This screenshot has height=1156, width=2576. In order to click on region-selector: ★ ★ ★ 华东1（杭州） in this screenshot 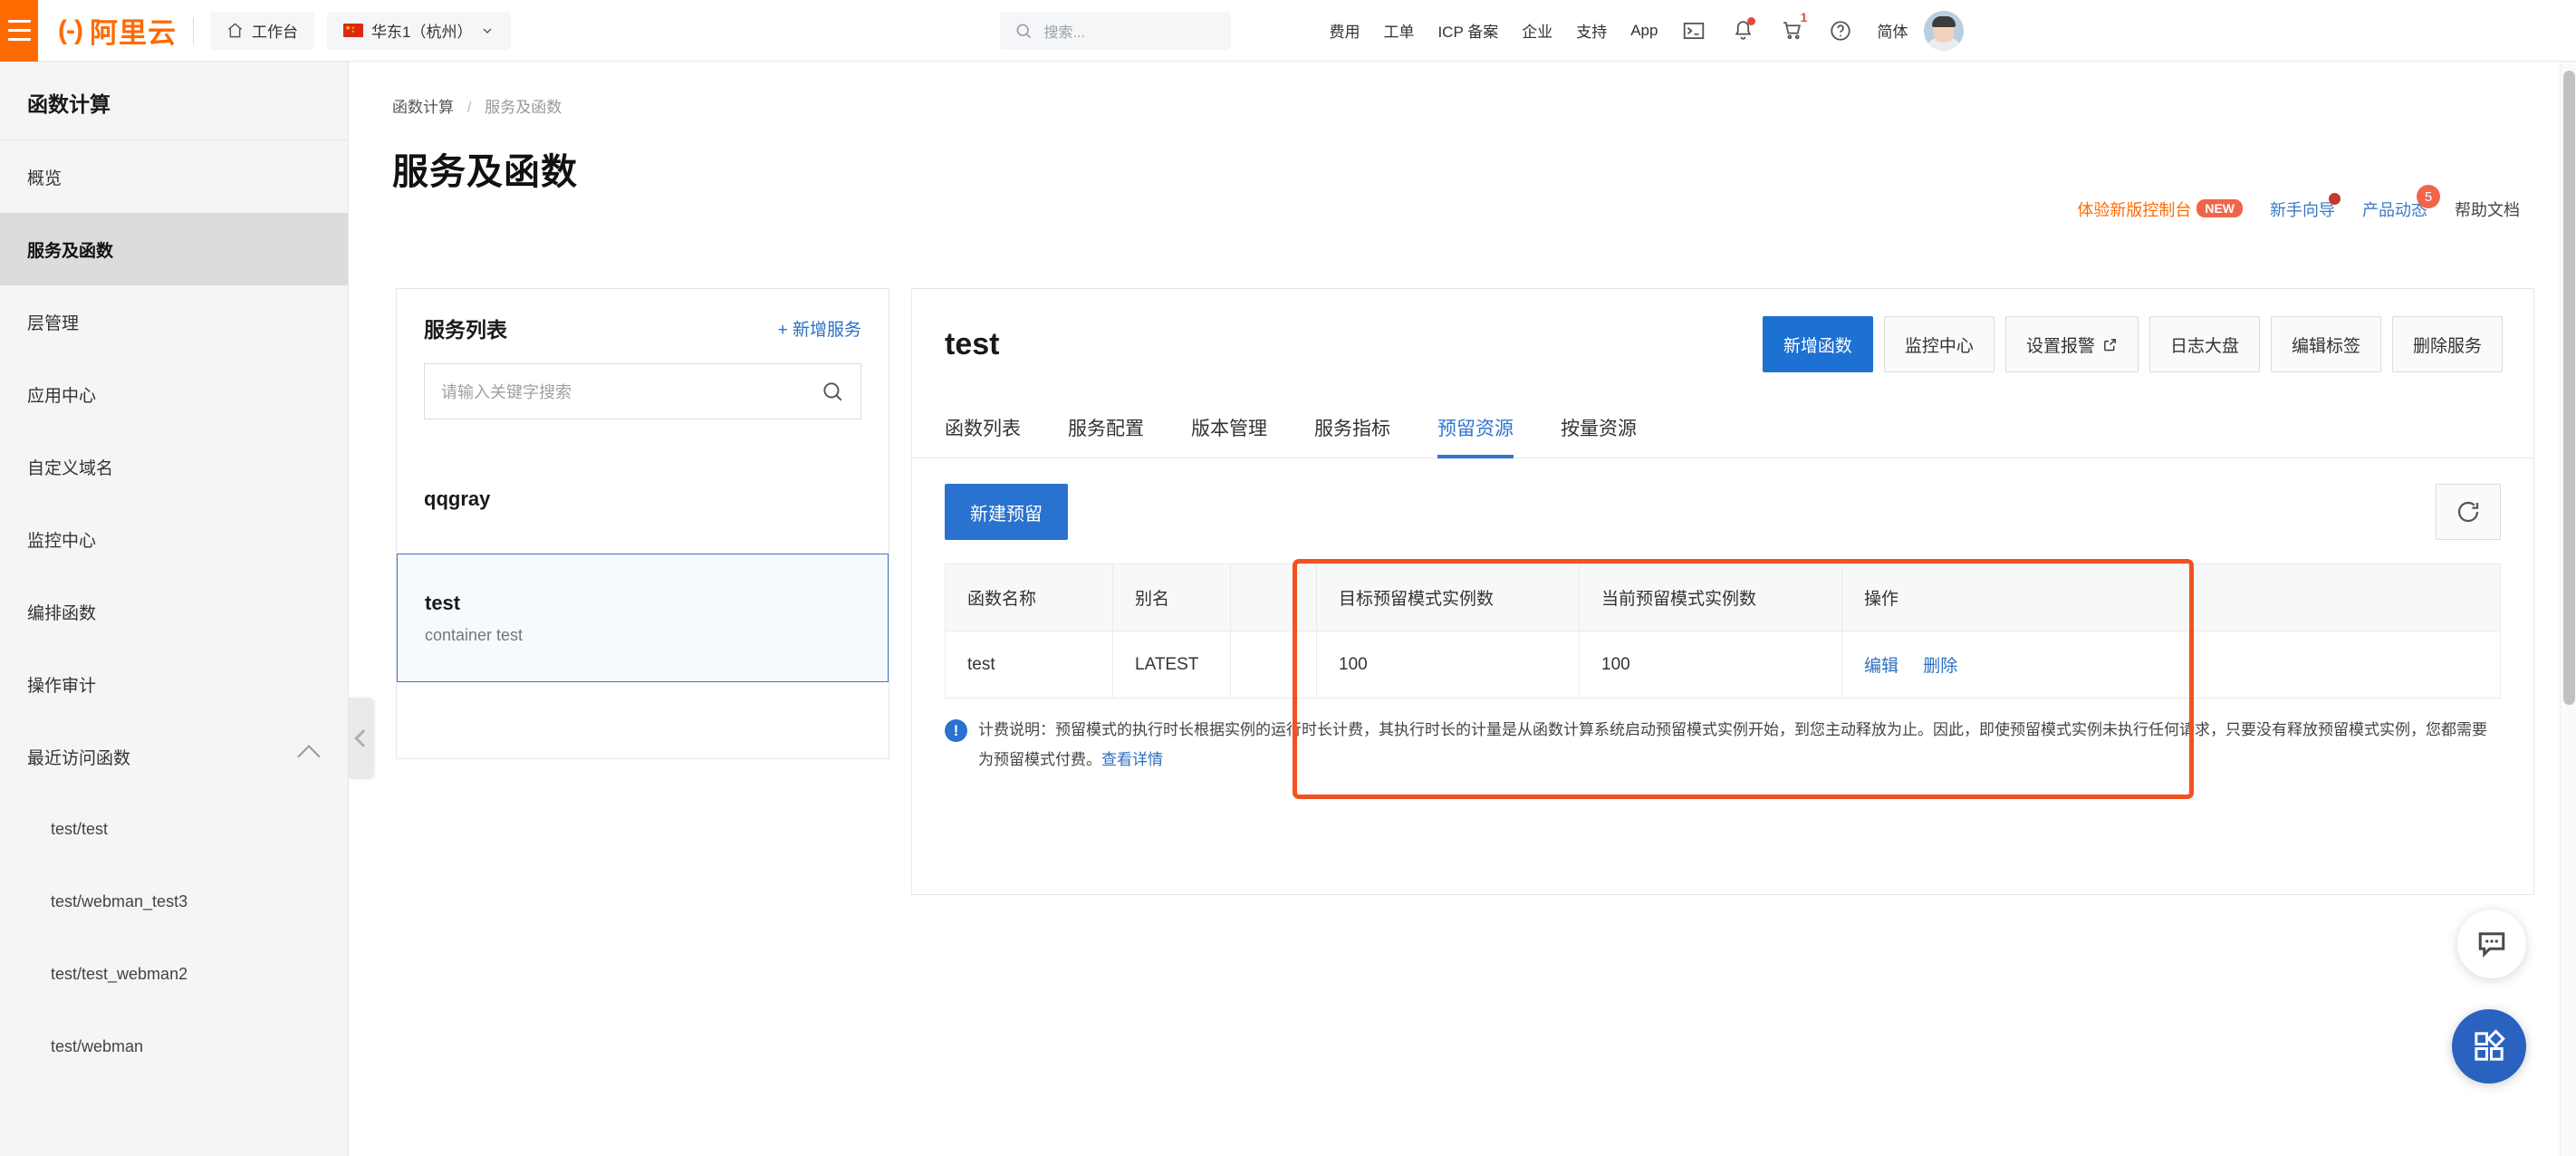, I will do `click(419, 30)`.